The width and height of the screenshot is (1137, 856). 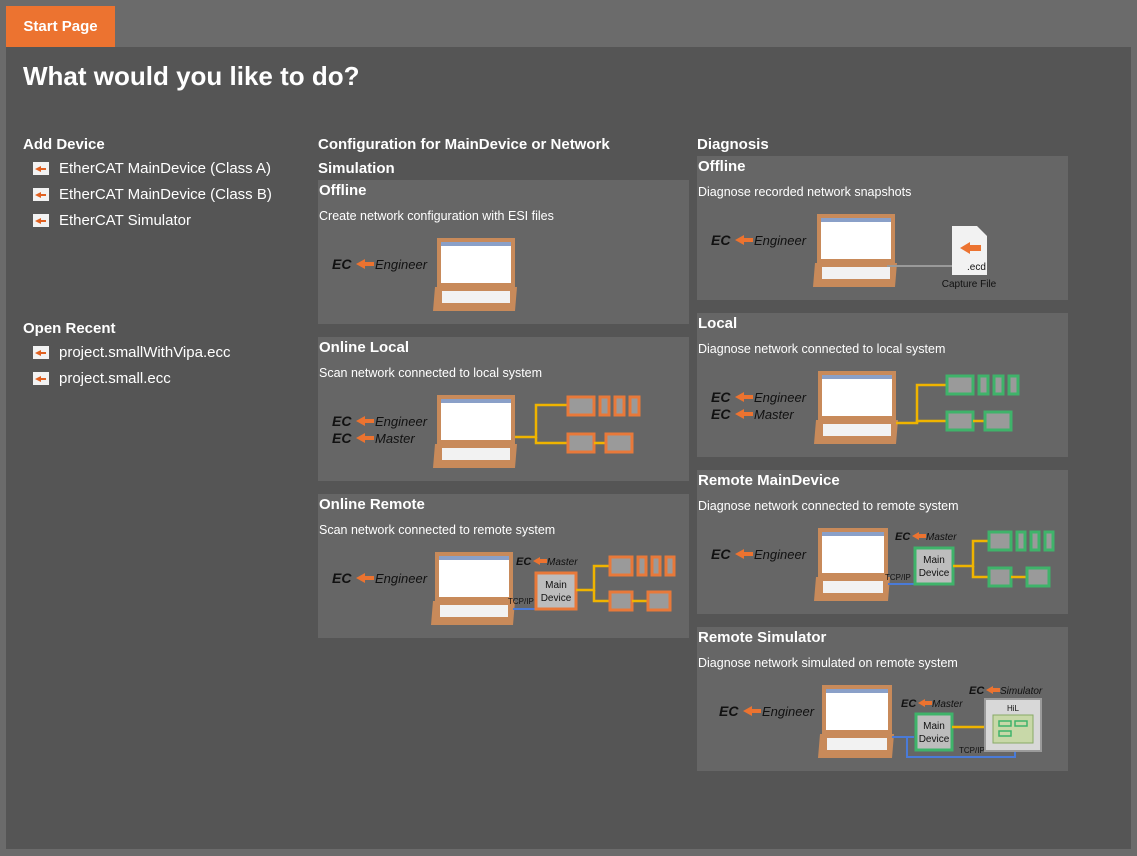 What do you see at coordinates (125, 220) in the screenshot?
I see `add-device-label: EtherCAT Simulator` at bounding box center [125, 220].